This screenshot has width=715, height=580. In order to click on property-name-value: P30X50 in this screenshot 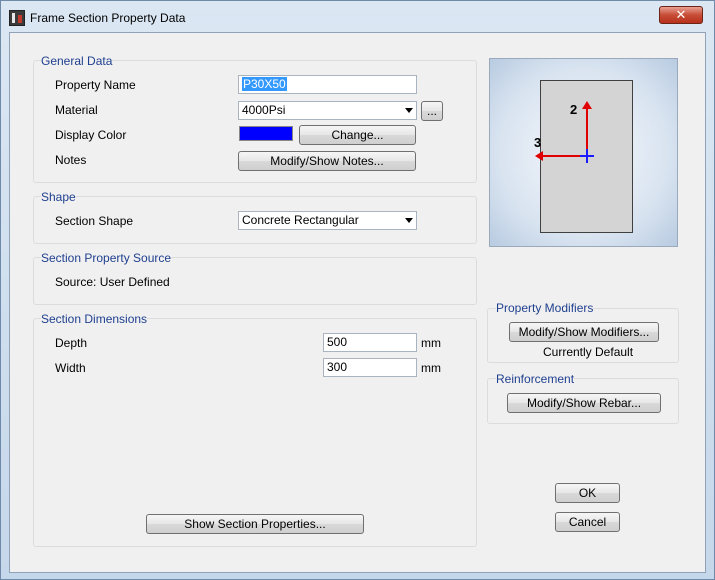, I will do `click(264, 84)`.